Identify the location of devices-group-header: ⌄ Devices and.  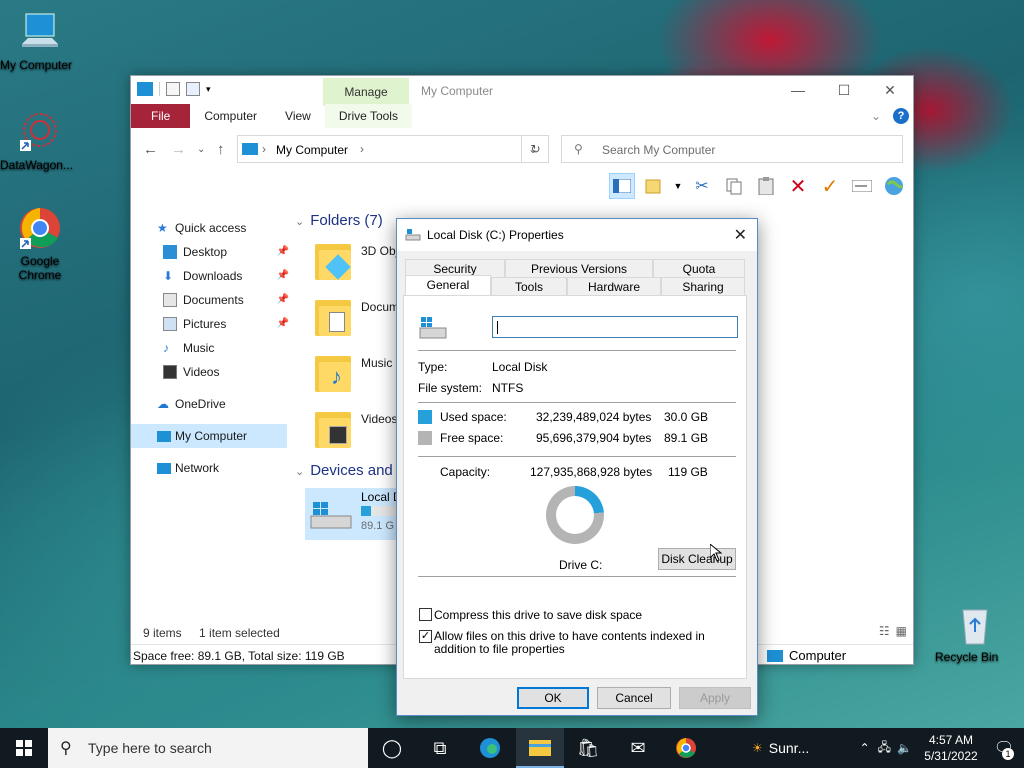
(344, 470).